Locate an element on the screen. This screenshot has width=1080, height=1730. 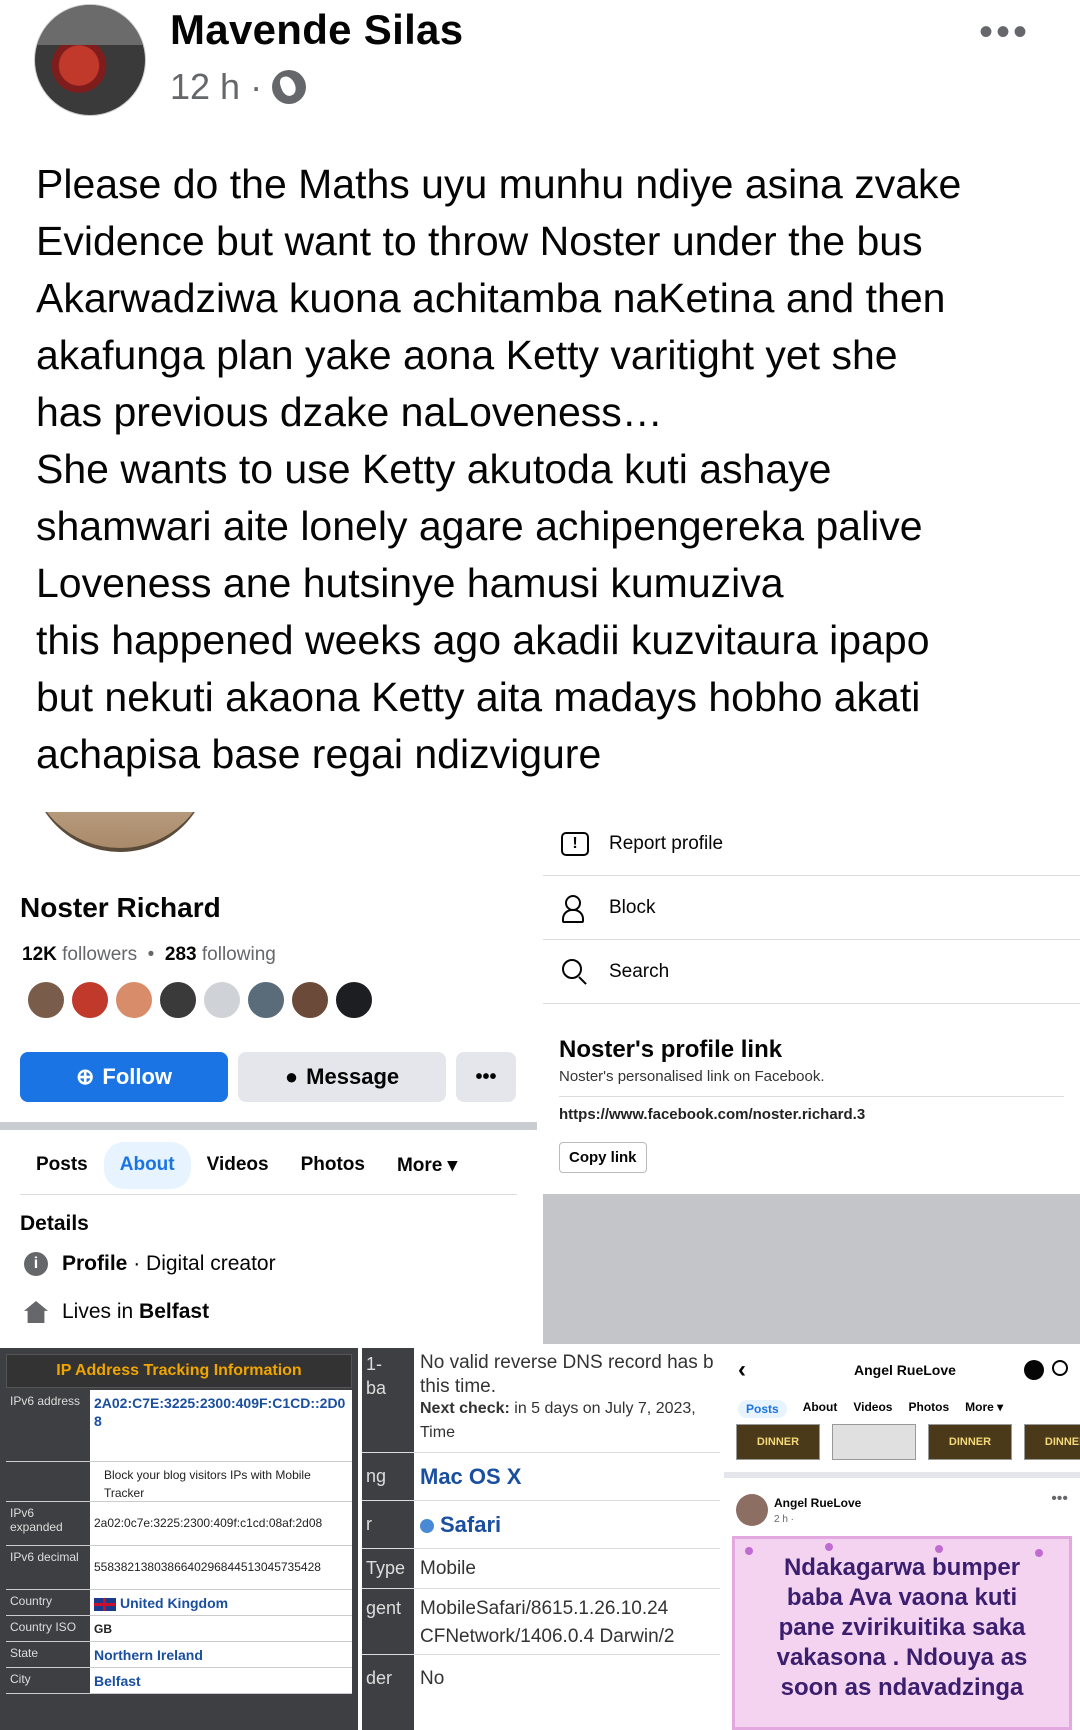
more-button: ••• is located at coordinates (486, 1077).